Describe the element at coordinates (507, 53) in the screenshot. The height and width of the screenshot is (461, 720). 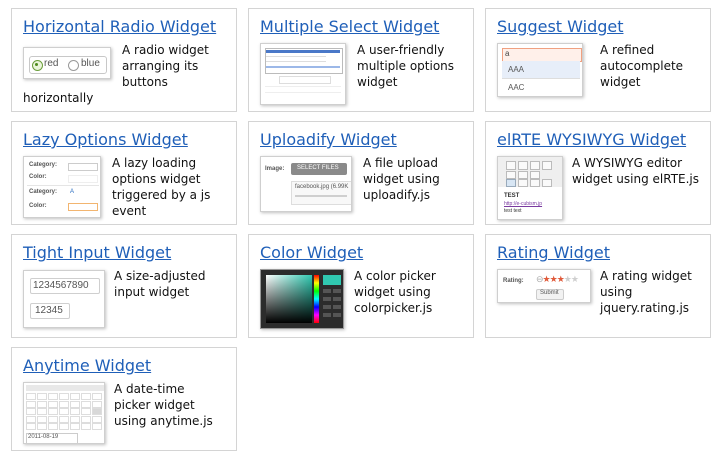
I see `suggest-input-value: a` at that location.